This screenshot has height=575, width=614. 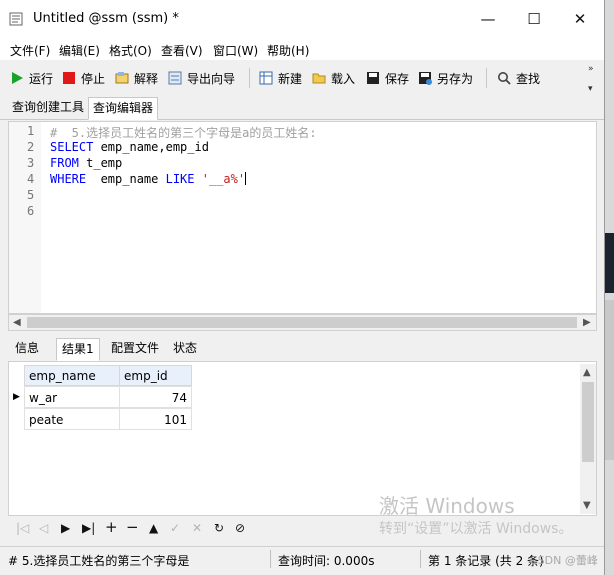 I want to click on tab-query-builder: 查询创建工具, so click(x=48, y=107).